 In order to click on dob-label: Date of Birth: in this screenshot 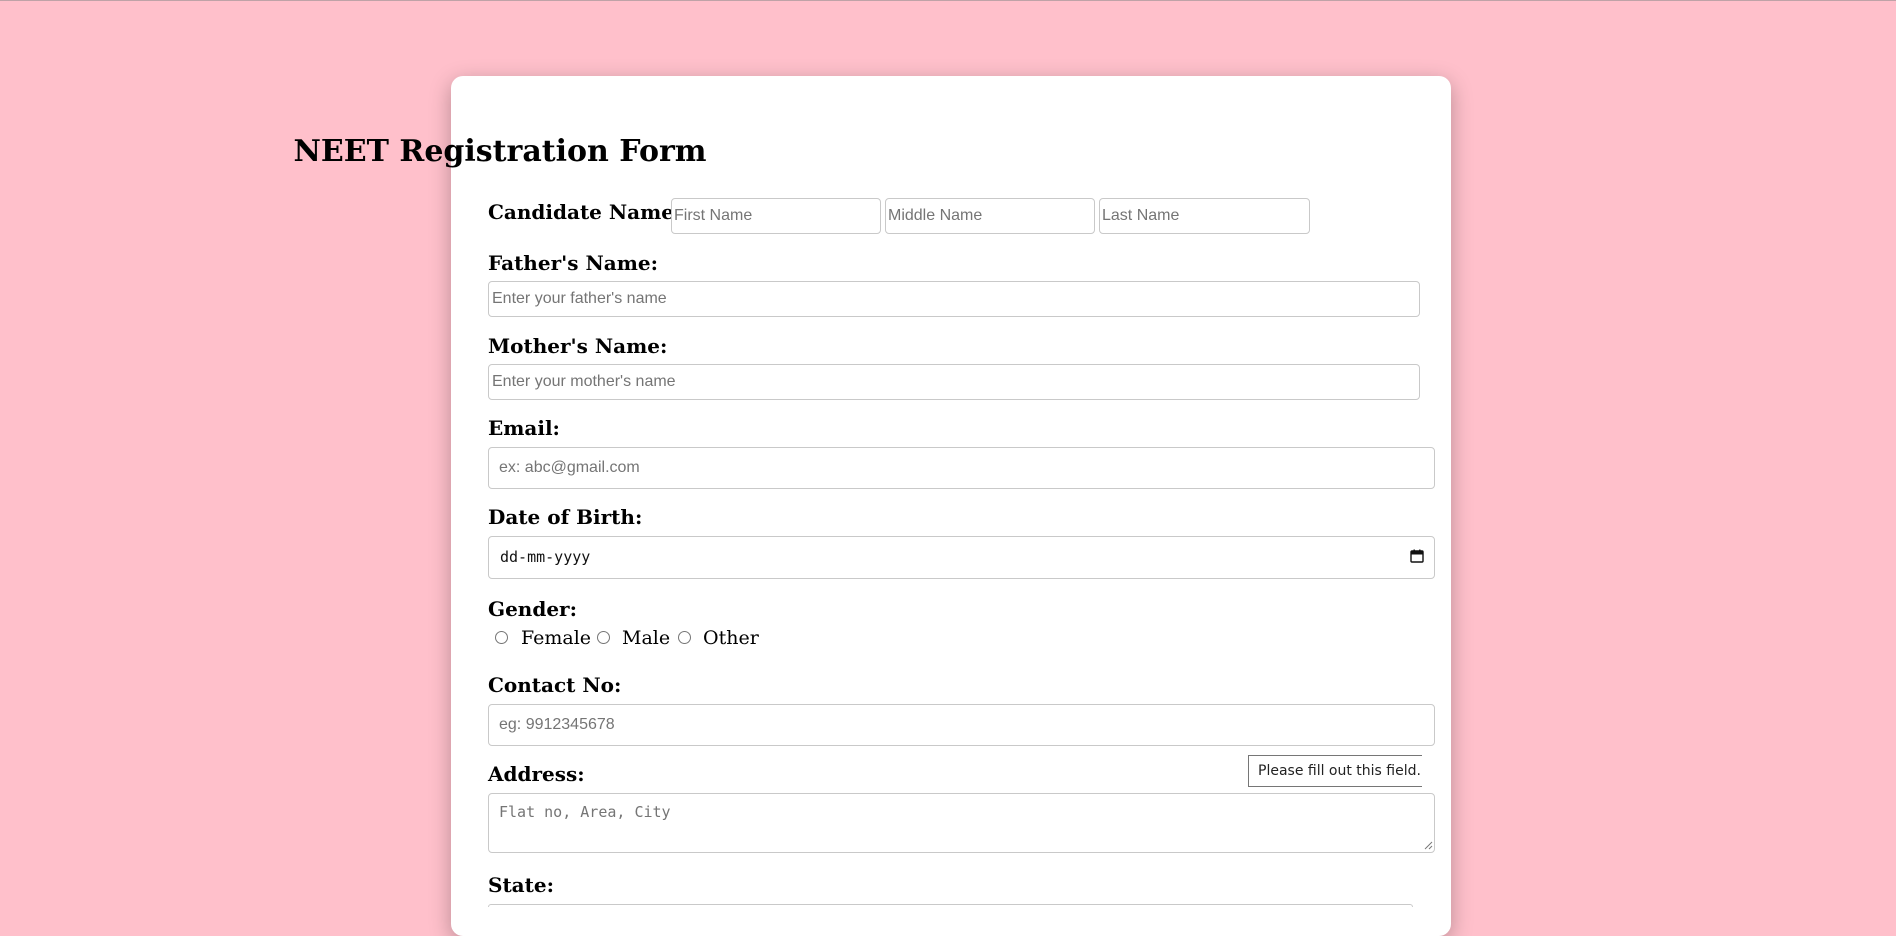, I will do `click(565, 517)`.